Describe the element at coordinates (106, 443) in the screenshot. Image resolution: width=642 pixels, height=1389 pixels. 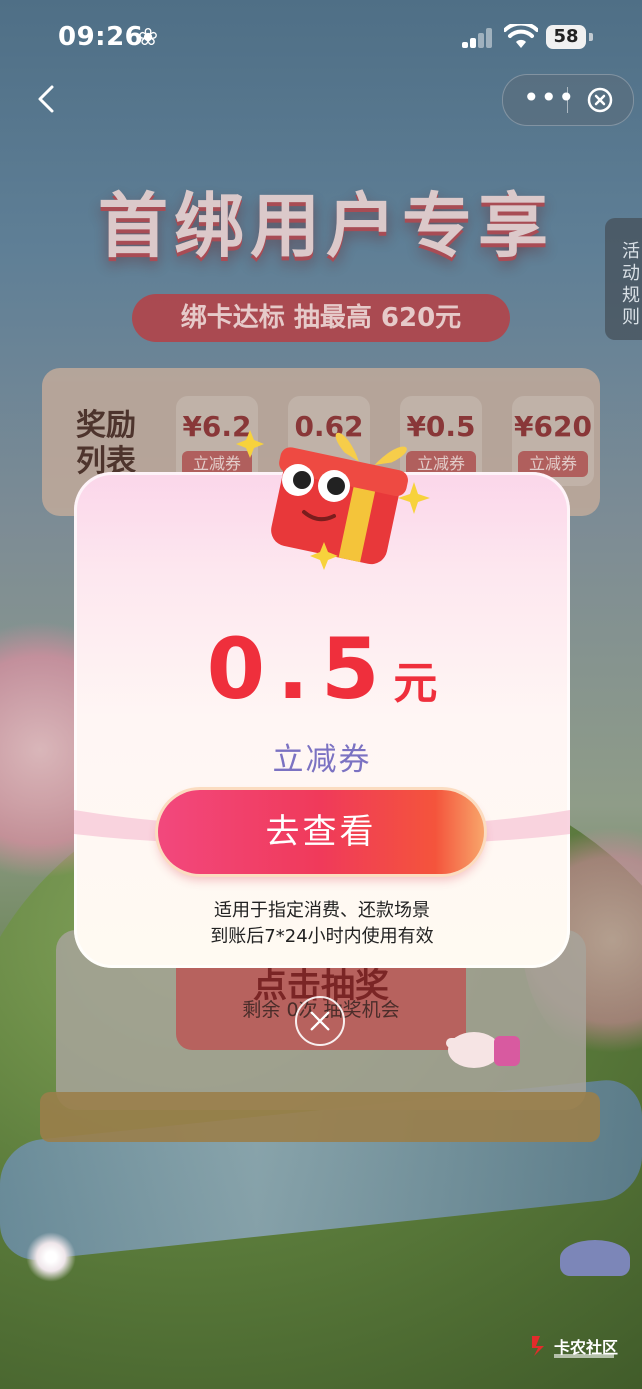
I see `reward-list-label: 奖励列表` at that location.